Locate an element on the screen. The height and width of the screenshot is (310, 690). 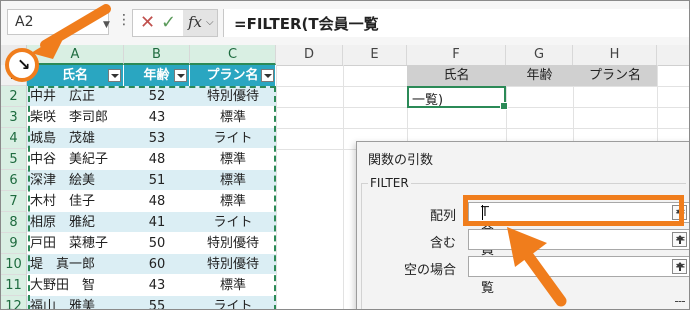
arrow-to-array-input-icon is located at coordinates (537, 267).